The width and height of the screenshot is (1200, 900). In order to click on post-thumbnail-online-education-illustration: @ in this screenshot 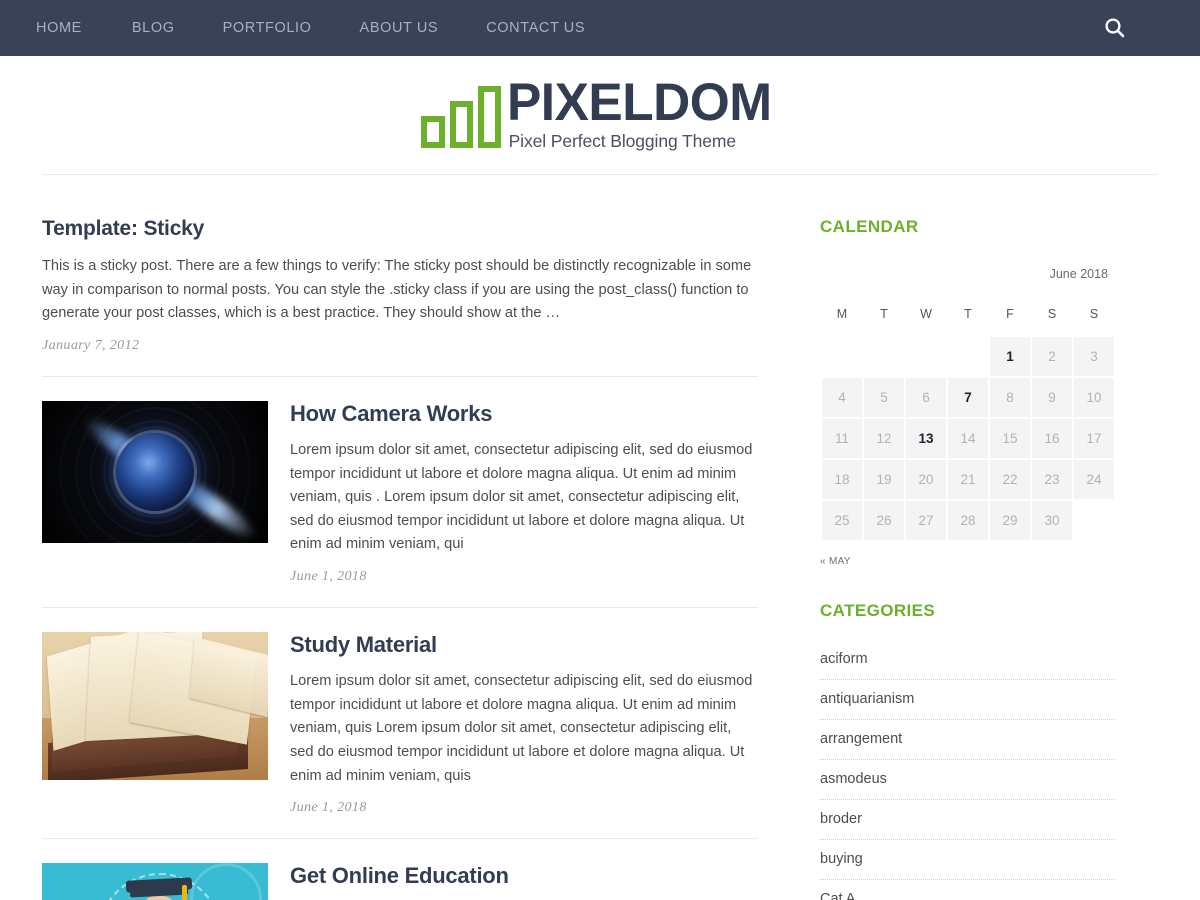, I will do `click(155, 881)`.